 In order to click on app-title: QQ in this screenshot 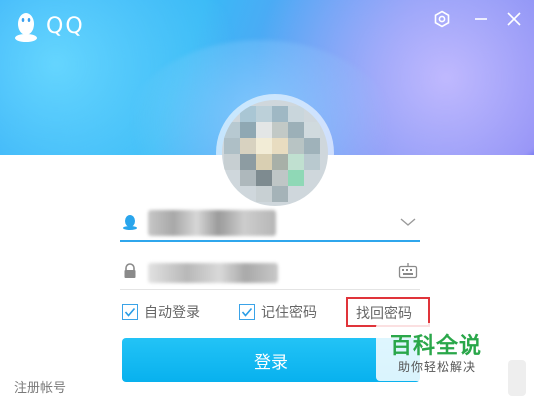, I will do `click(65, 26)`.